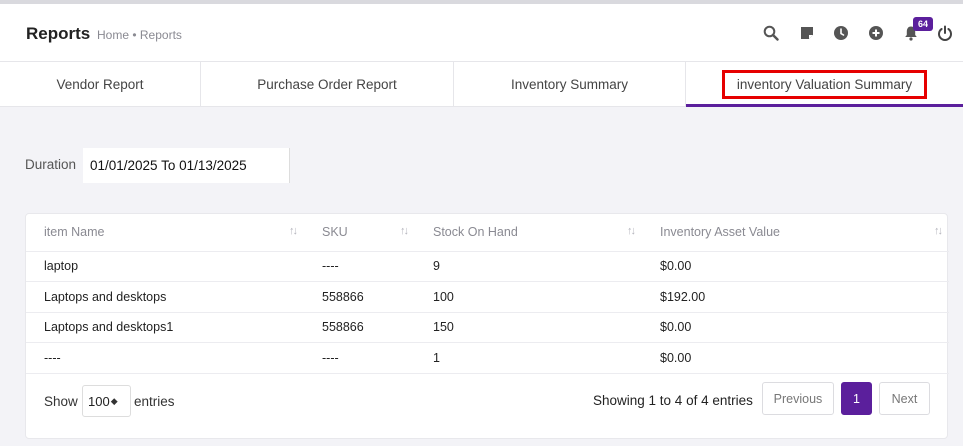  Describe the element at coordinates (165, 297) in the screenshot. I see `cell-item-name: Laptops and desktops` at that location.